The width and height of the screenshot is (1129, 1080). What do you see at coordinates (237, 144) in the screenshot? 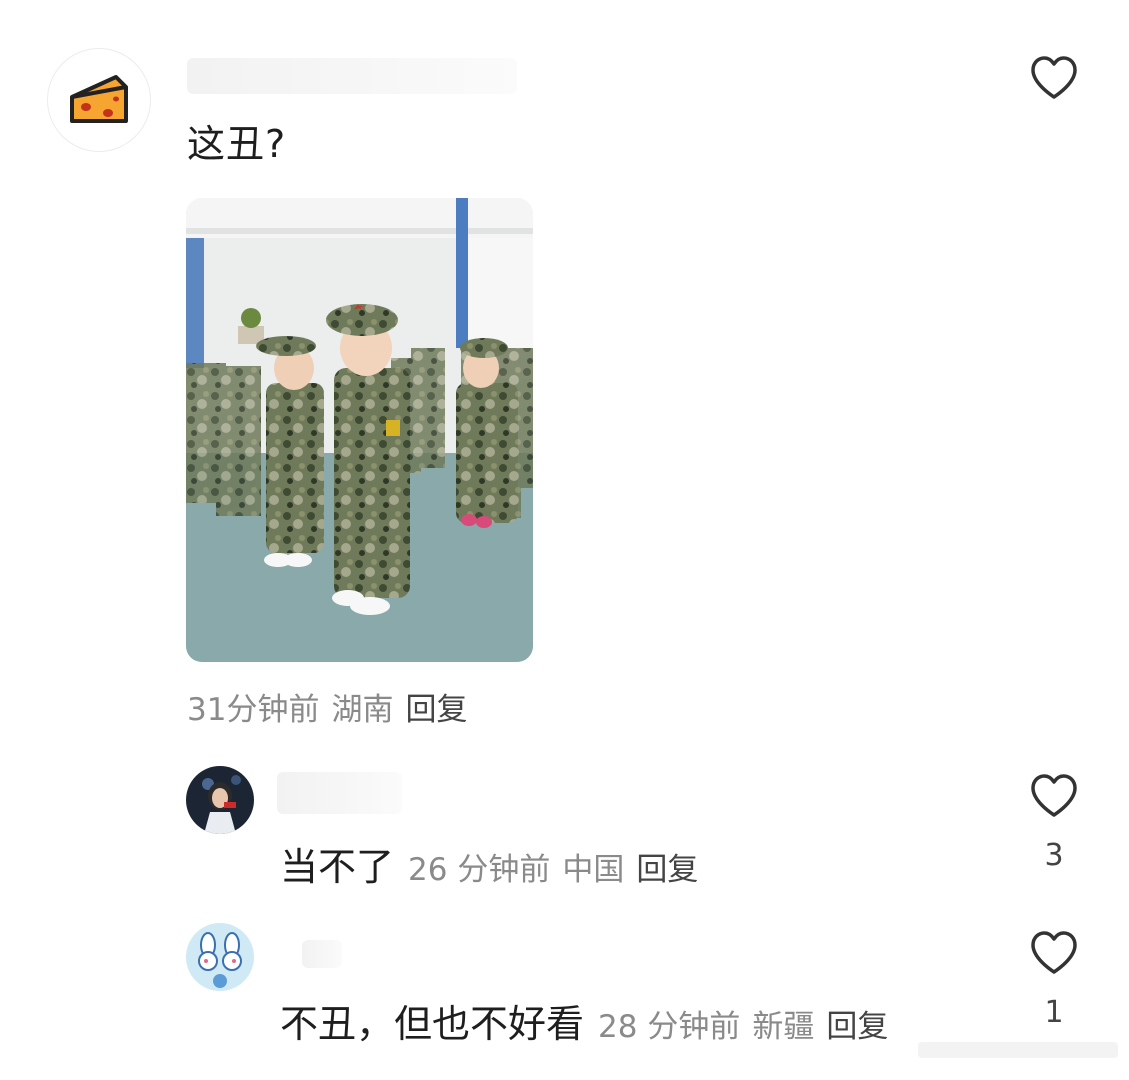
I see `comment-text: 这丑?` at bounding box center [237, 144].